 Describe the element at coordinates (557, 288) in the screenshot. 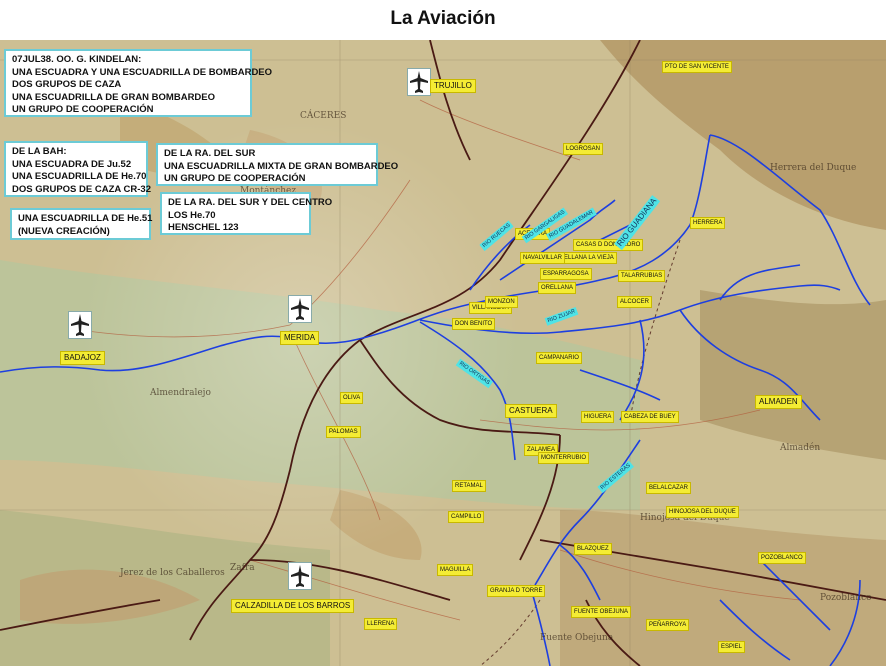

I see `town-label-orellana: ORELLANA` at that location.